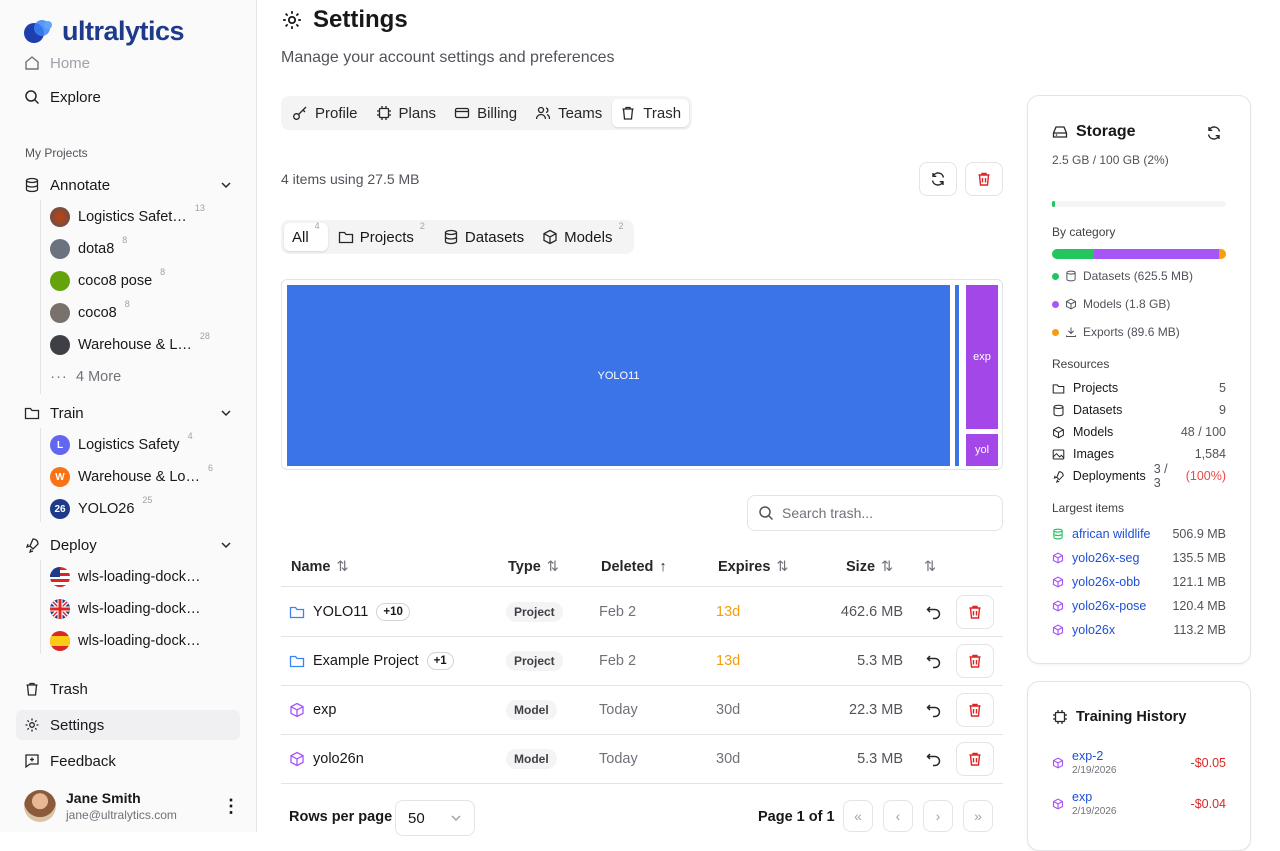 The width and height of the screenshot is (1280, 851). Describe the element at coordinates (628, 113) in the screenshot. I see `trash-icon` at that location.